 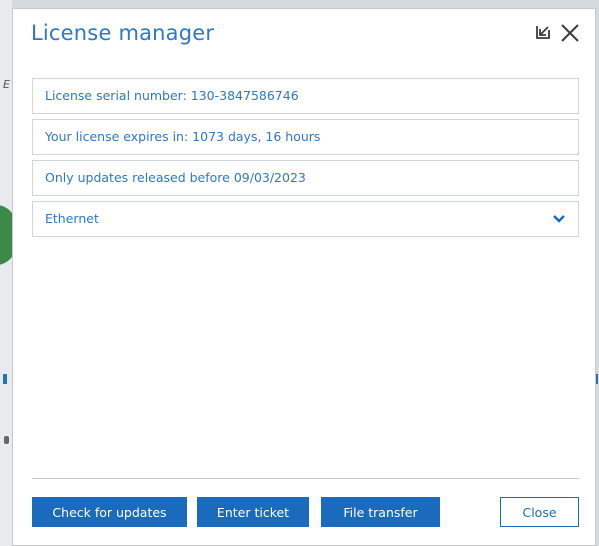 What do you see at coordinates (6, 84) in the screenshot?
I see `background-letter: E` at bounding box center [6, 84].